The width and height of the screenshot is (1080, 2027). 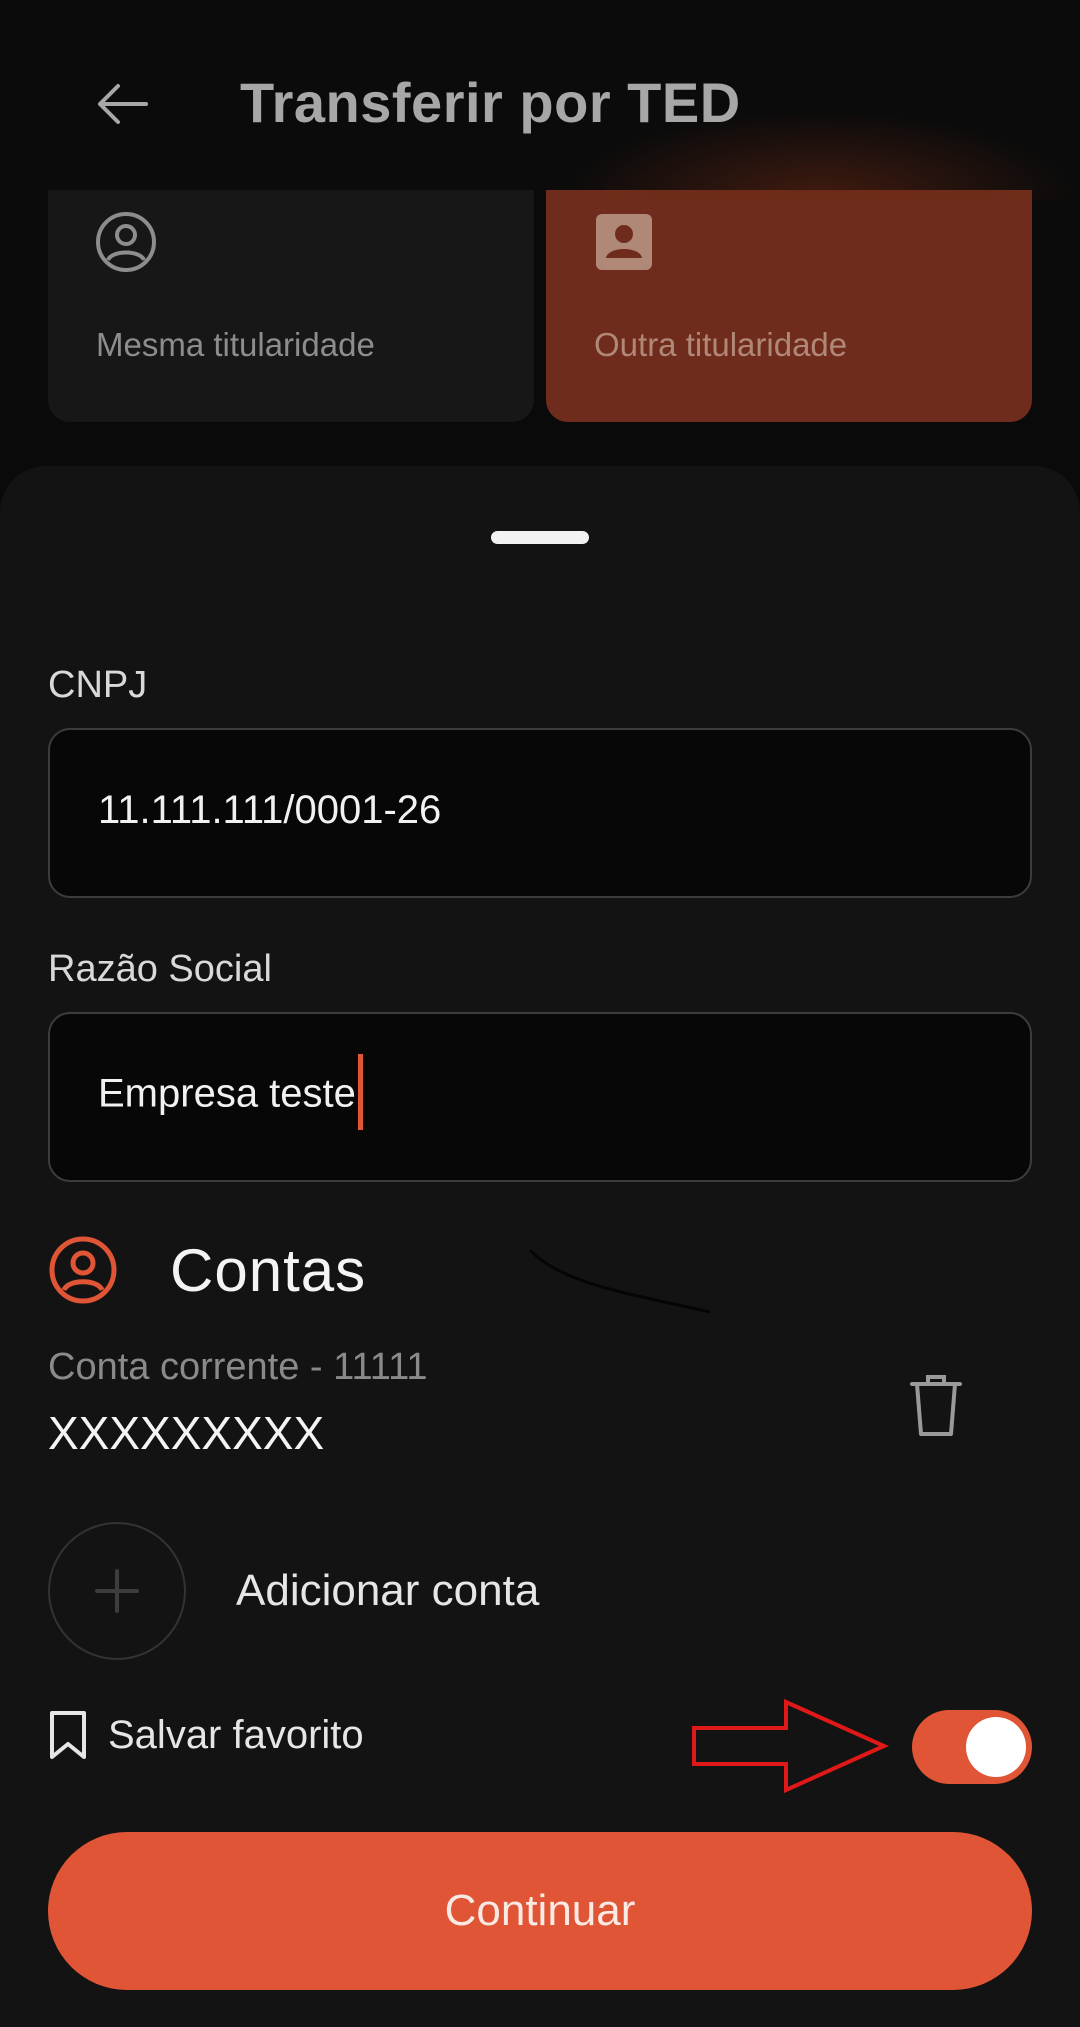 I want to click on continue-button: Continuar, so click(x=540, y=1911).